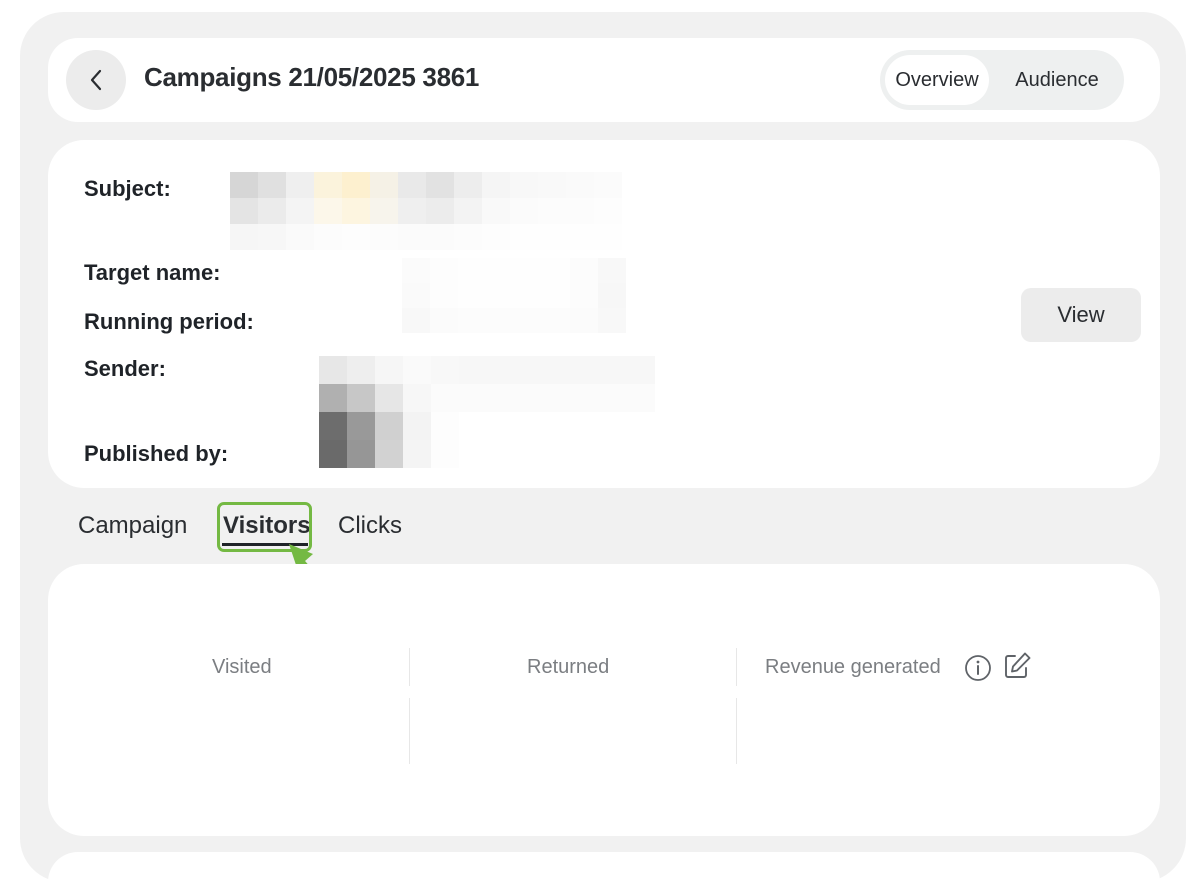  Describe the element at coordinates (937, 80) in the screenshot. I see `tab-overview: Overview` at that location.